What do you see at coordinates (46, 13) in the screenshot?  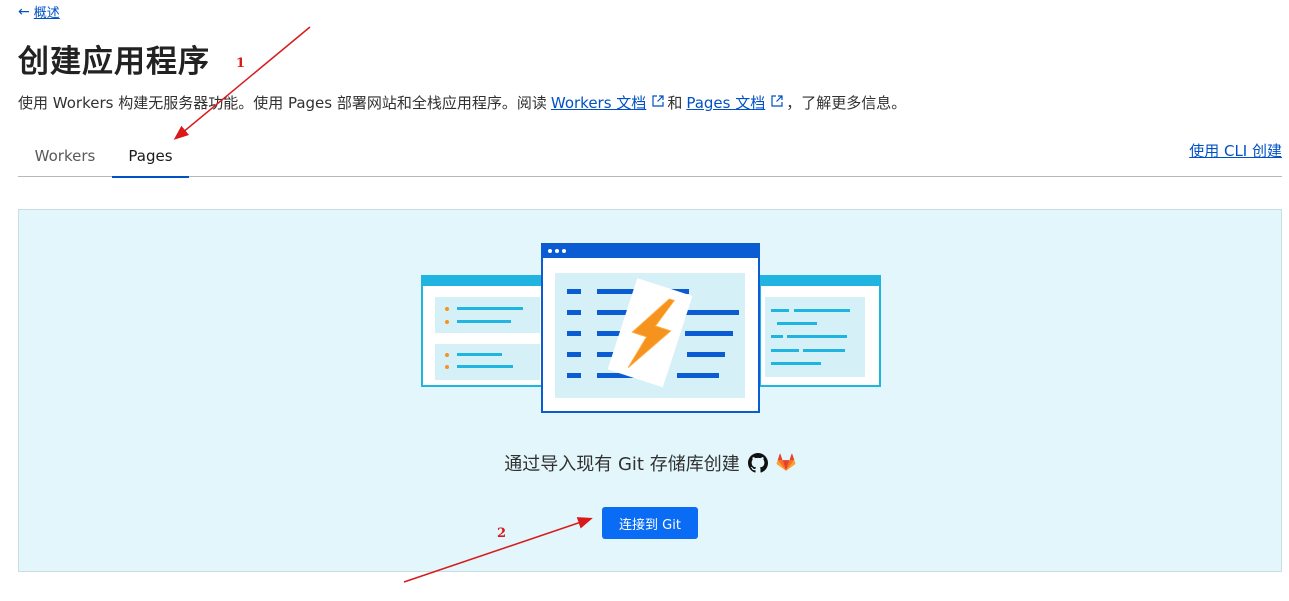 I see `back-link-label: 概述` at bounding box center [46, 13].